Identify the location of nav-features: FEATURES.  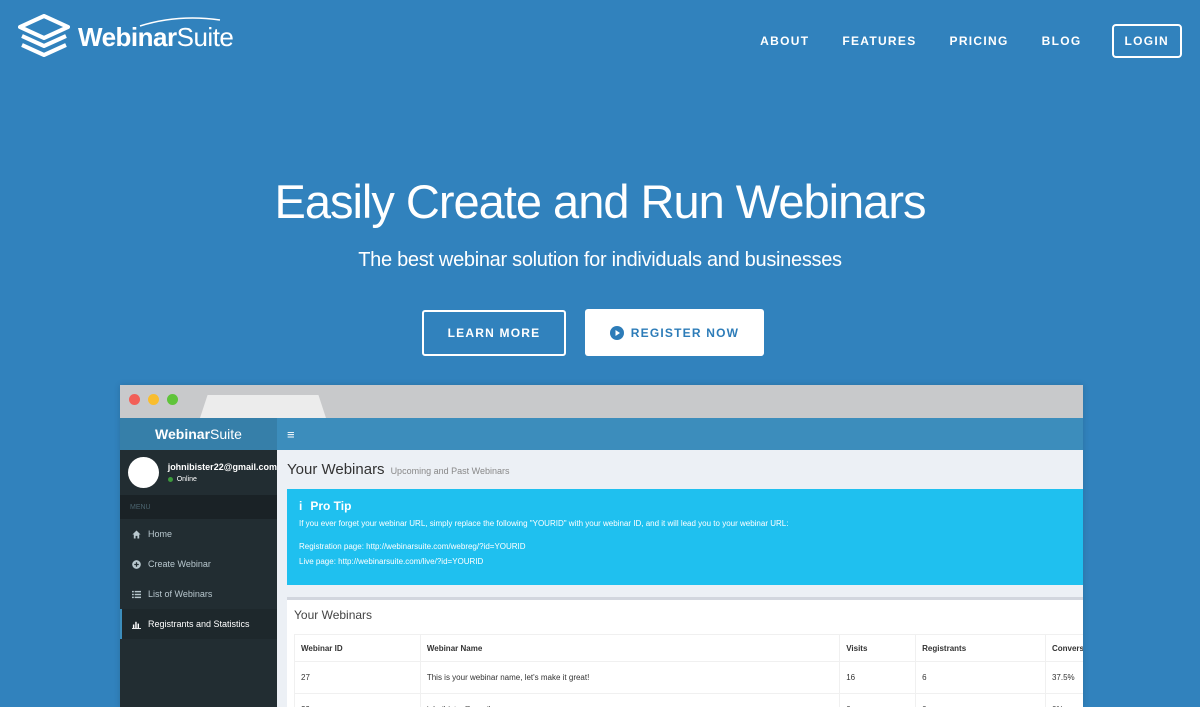
(879, 41).